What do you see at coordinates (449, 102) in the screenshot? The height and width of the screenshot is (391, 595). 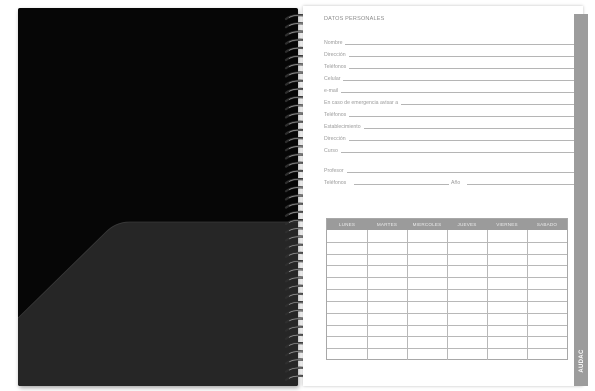 I see `form-field: En caso de emergencia avisar a` at bounding box center [449, 102].